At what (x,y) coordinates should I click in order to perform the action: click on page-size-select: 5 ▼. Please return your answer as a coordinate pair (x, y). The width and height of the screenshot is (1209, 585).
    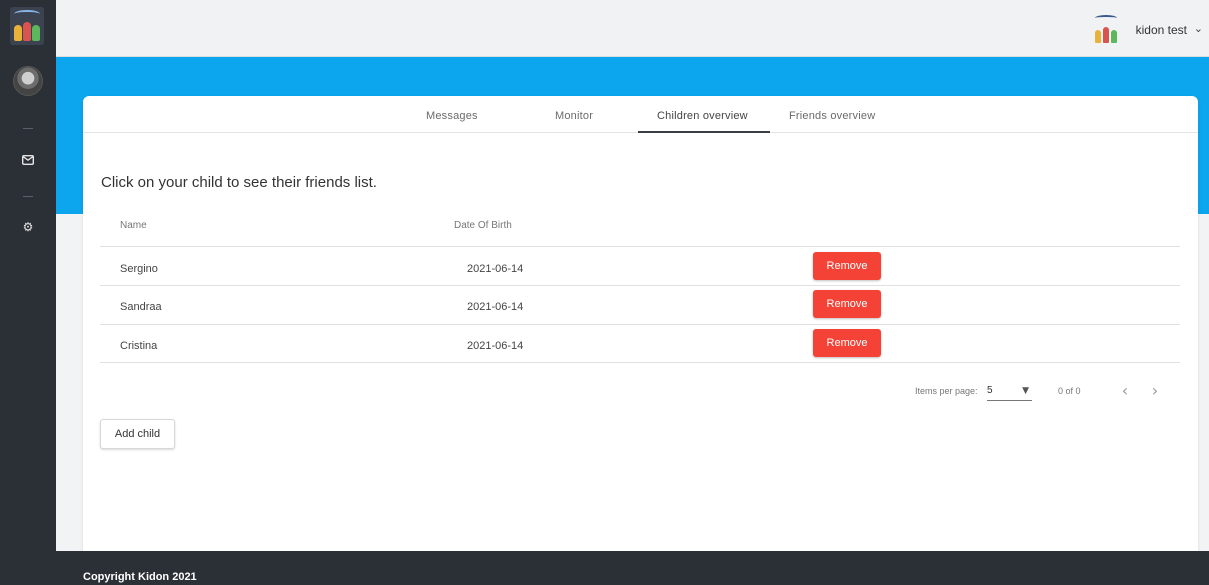
    Looking at the image, I should click on (1009, 392).